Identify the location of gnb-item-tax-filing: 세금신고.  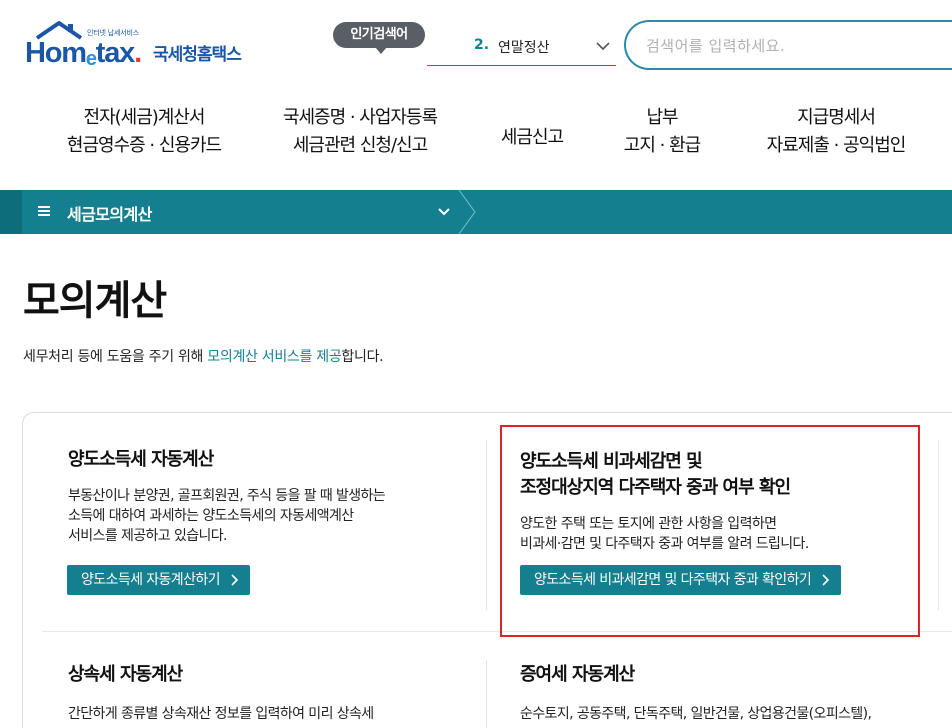
(532, 138).